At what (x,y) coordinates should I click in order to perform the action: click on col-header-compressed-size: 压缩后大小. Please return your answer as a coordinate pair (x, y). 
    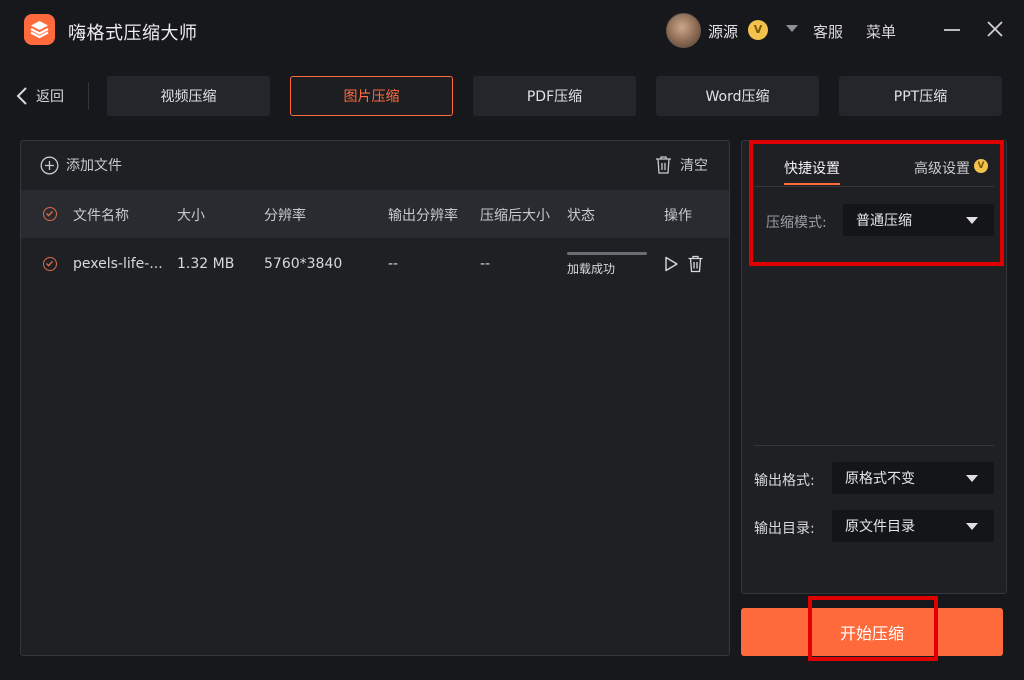
    Looking at the image, I should click on (515, 216).